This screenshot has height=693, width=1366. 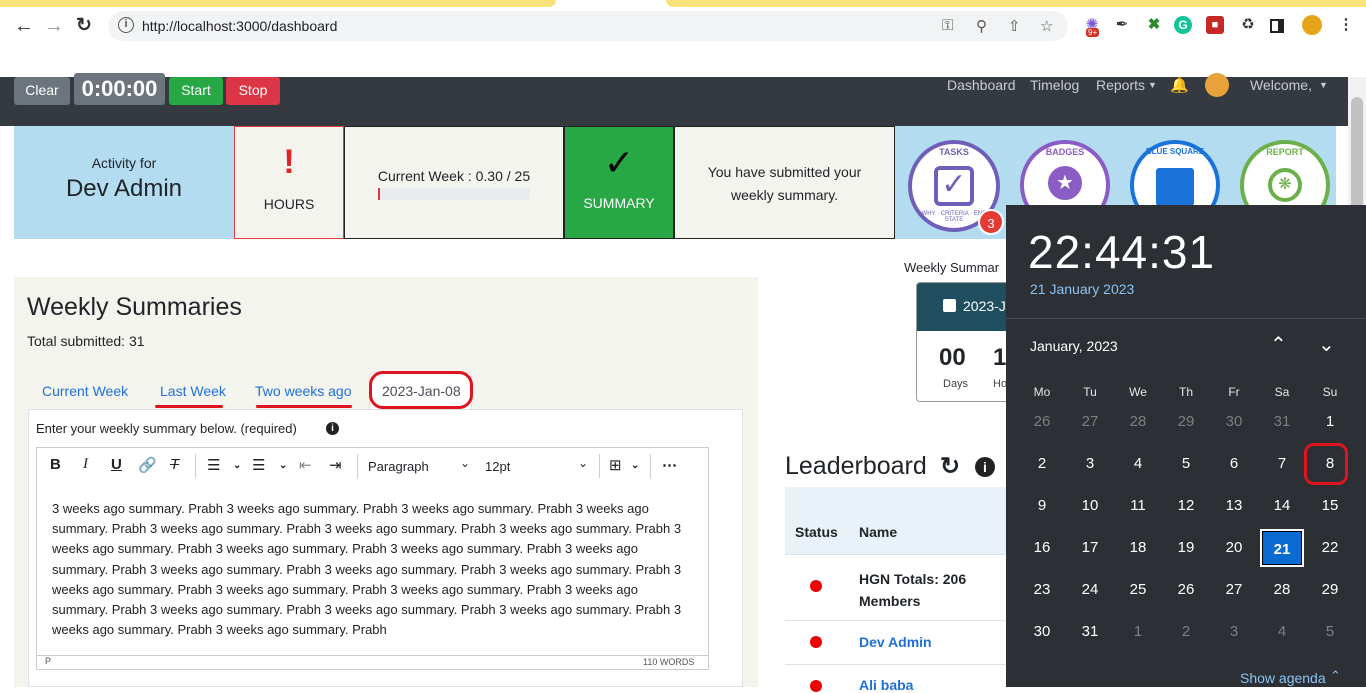 What do you see at coordinates (305, 465) in the screenshot?
I see `outdent-icon: ⇤` at bounding box center [305, 465].